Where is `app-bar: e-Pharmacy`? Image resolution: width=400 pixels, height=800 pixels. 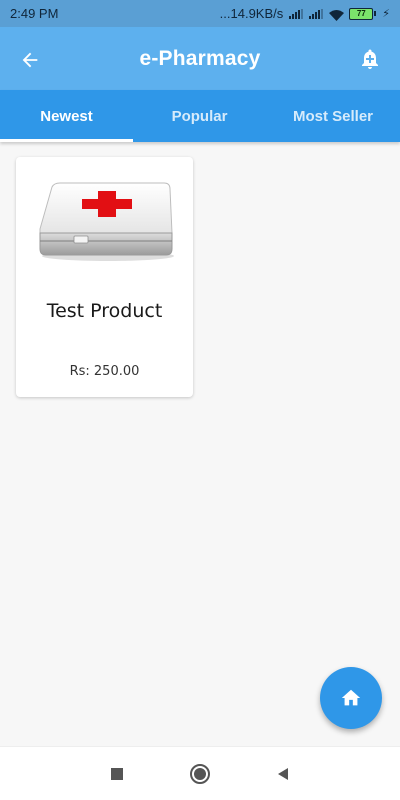
app-bar: e-Pharmacy is located at coordinates (200, 58).